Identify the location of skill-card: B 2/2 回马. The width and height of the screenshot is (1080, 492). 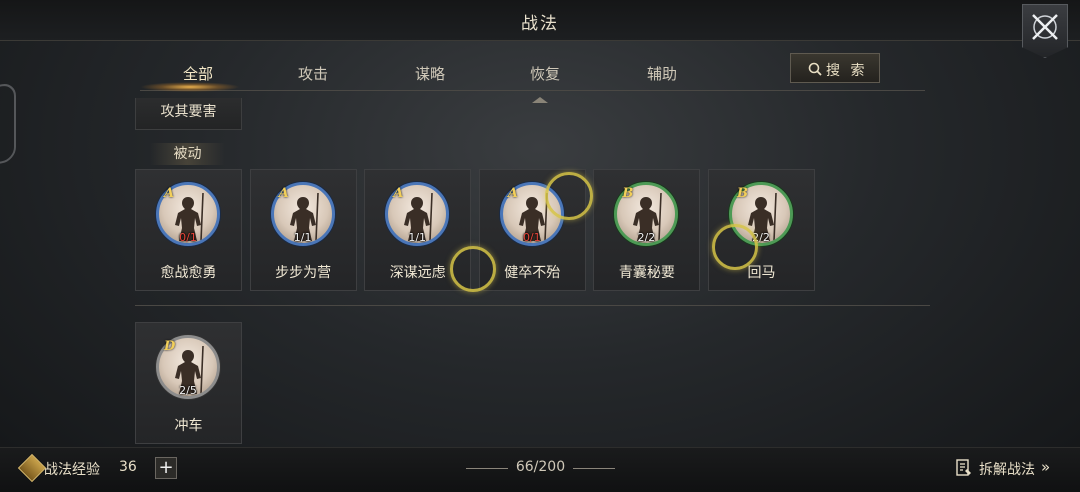
(761, 230).